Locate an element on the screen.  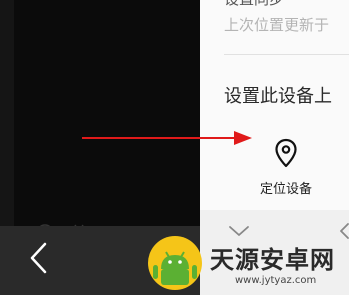
watermark-title: 天源安卓网 is located at coordinates (272, 260).